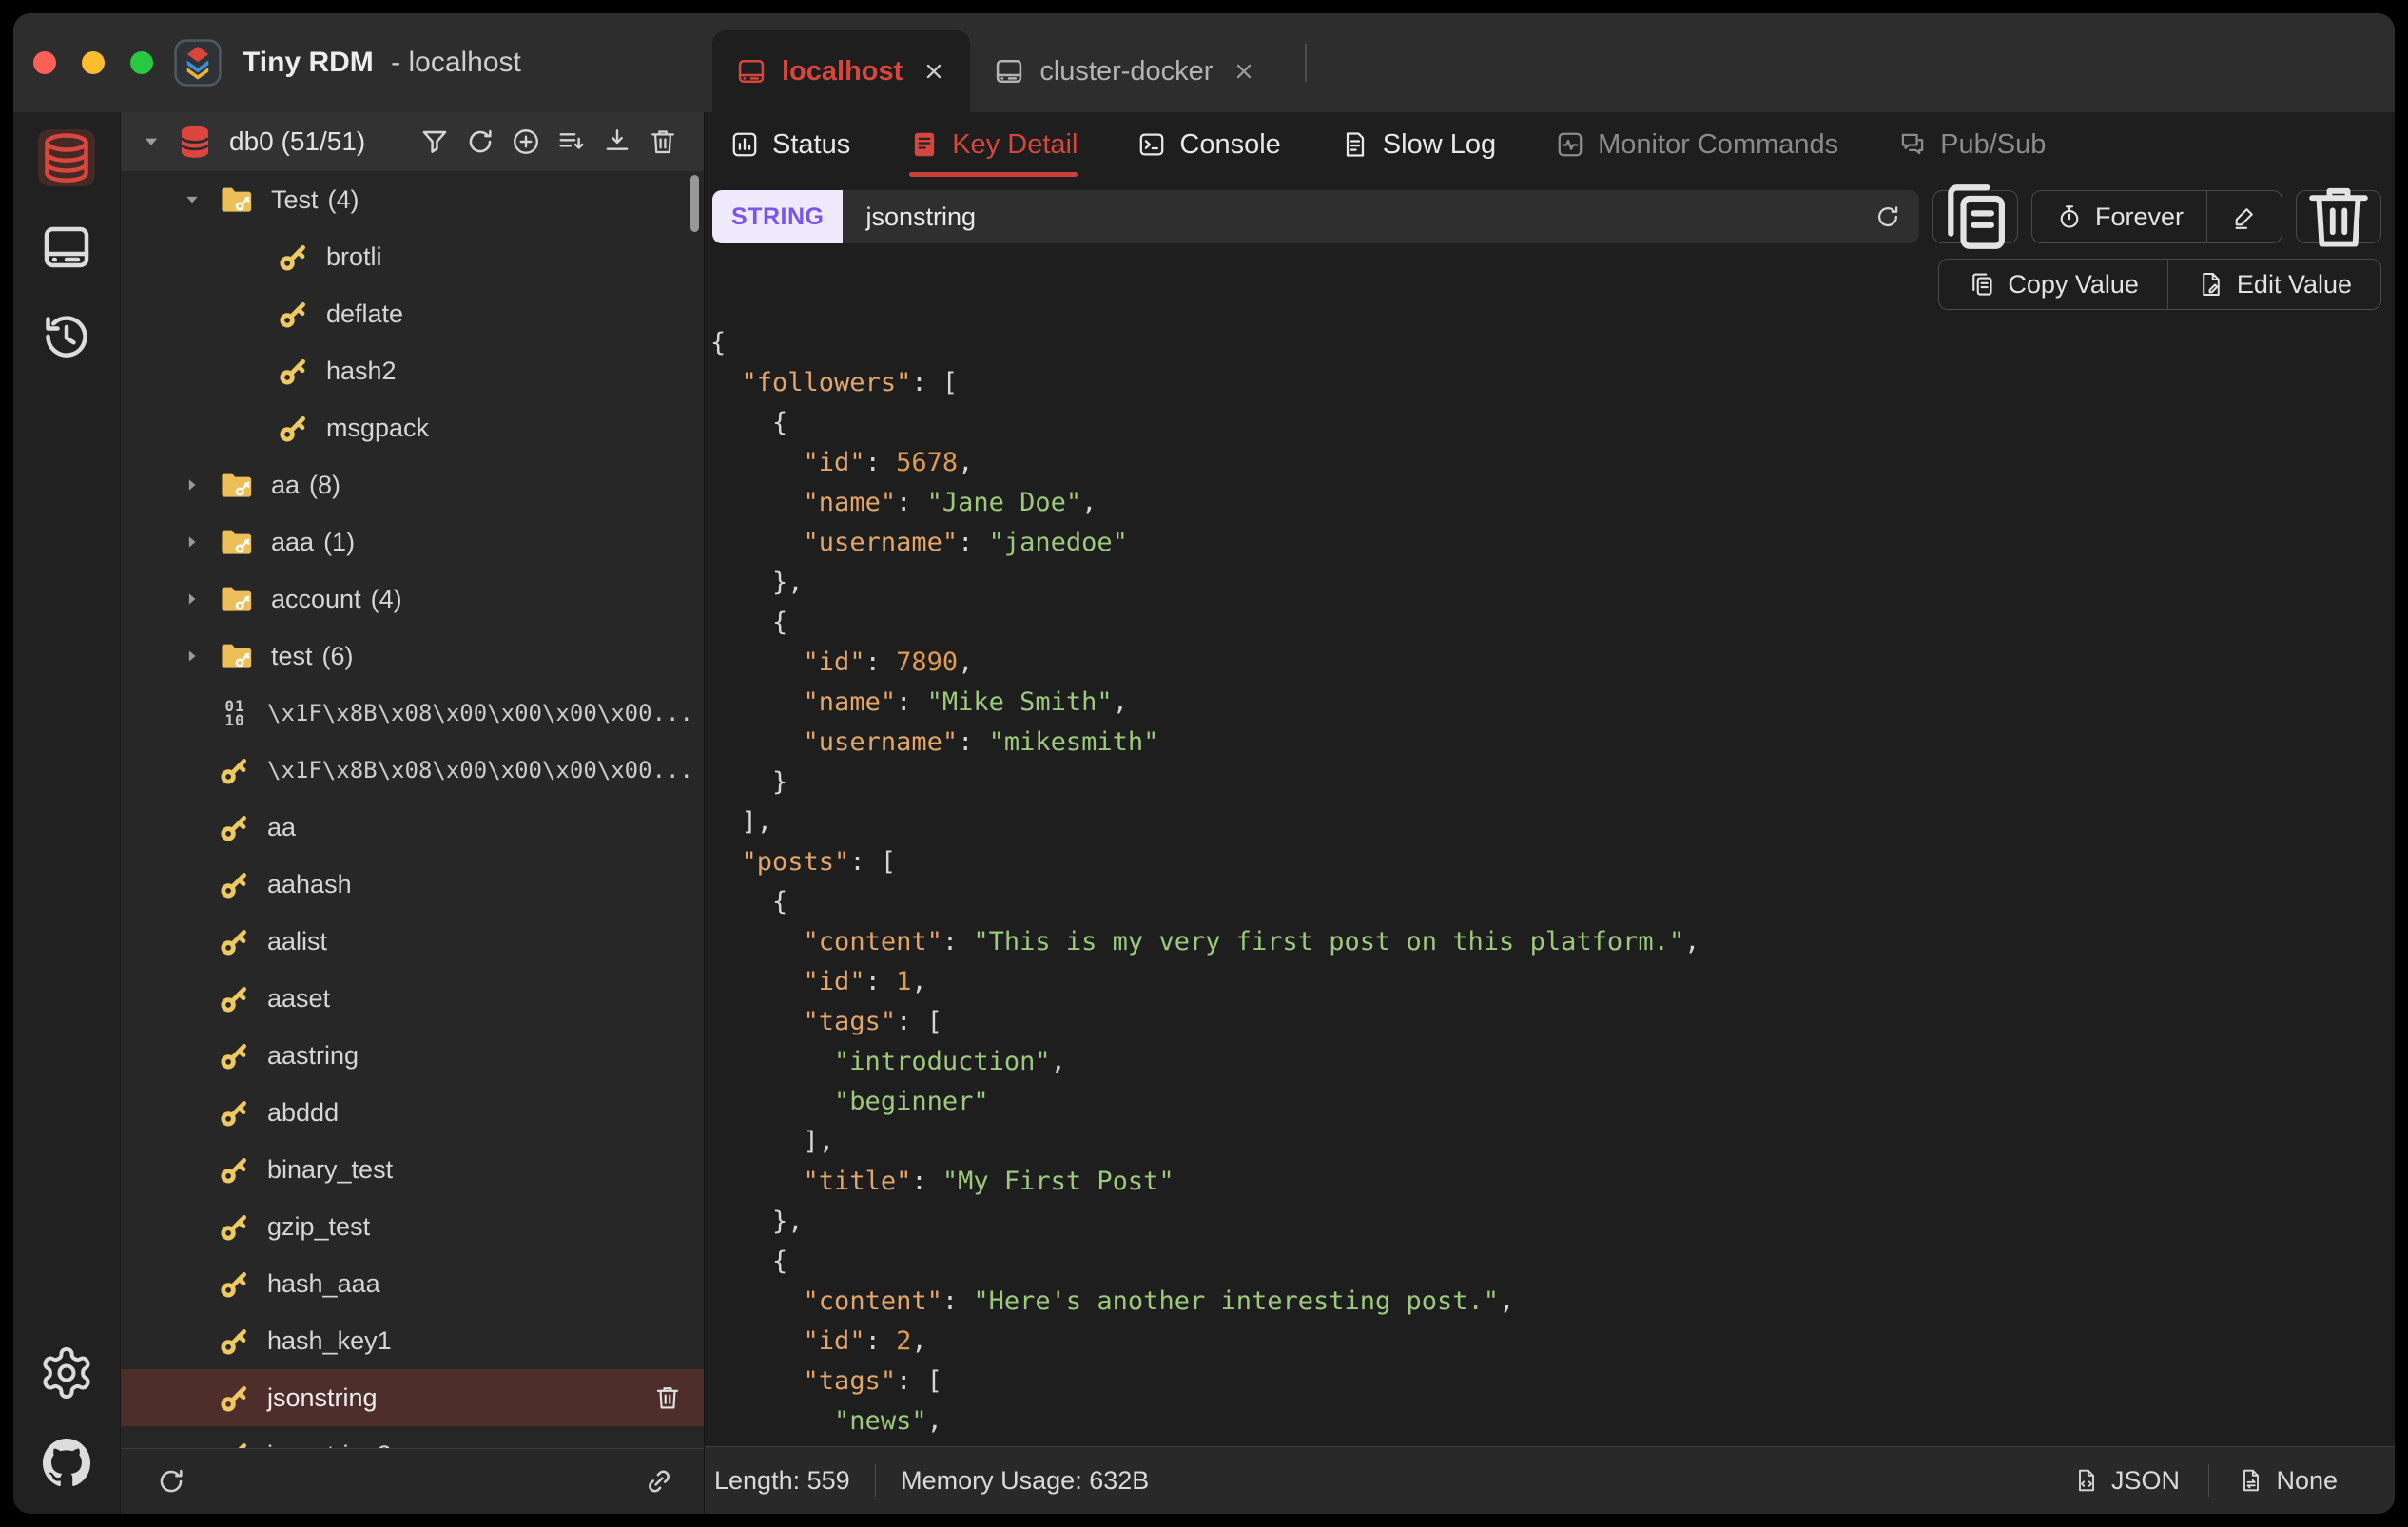  Describe the element at coordinates (236, 599) in the screenshot. I see `folder-key-icon` at that location.